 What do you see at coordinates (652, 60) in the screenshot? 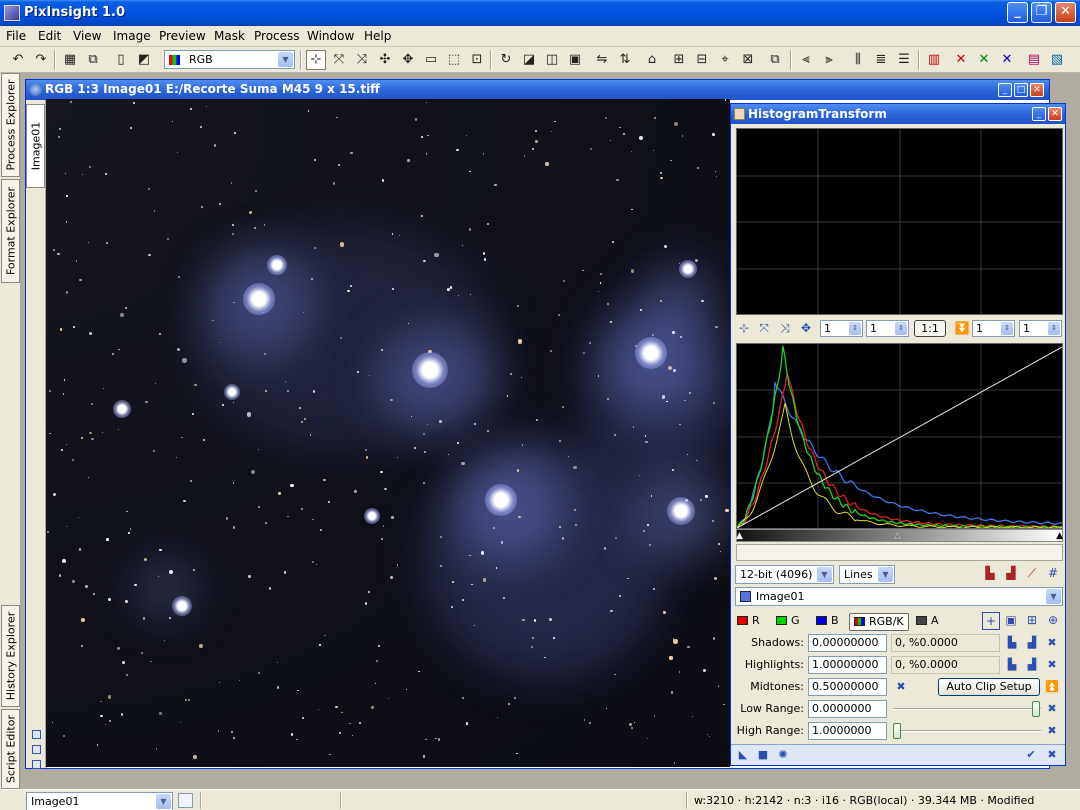
I see `preview-icon: ⌂` at bounding box center [652, 60].